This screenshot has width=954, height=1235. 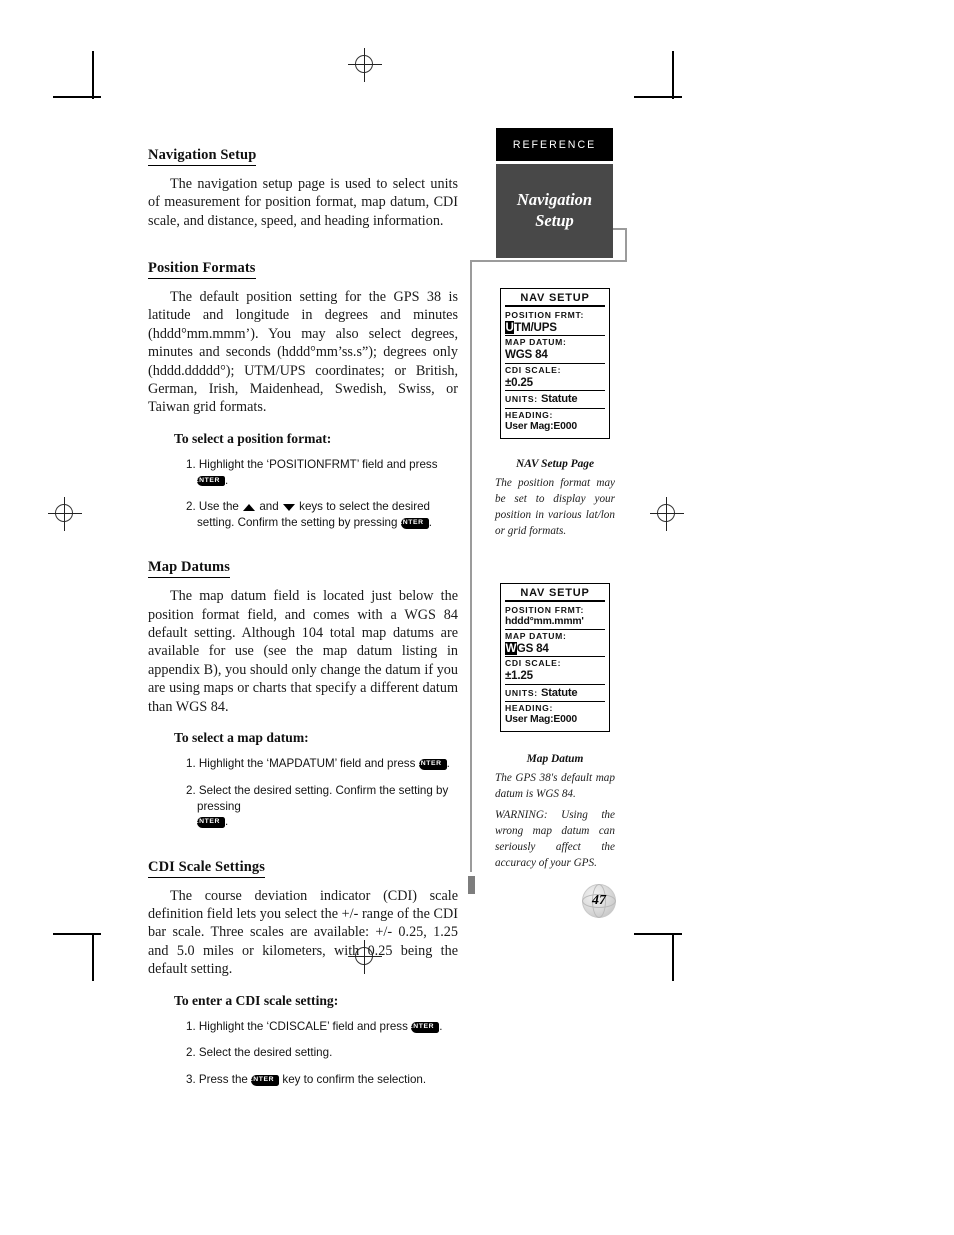 I want to click on crop-mark-bottom-right-h, so click(x=658, y=934).